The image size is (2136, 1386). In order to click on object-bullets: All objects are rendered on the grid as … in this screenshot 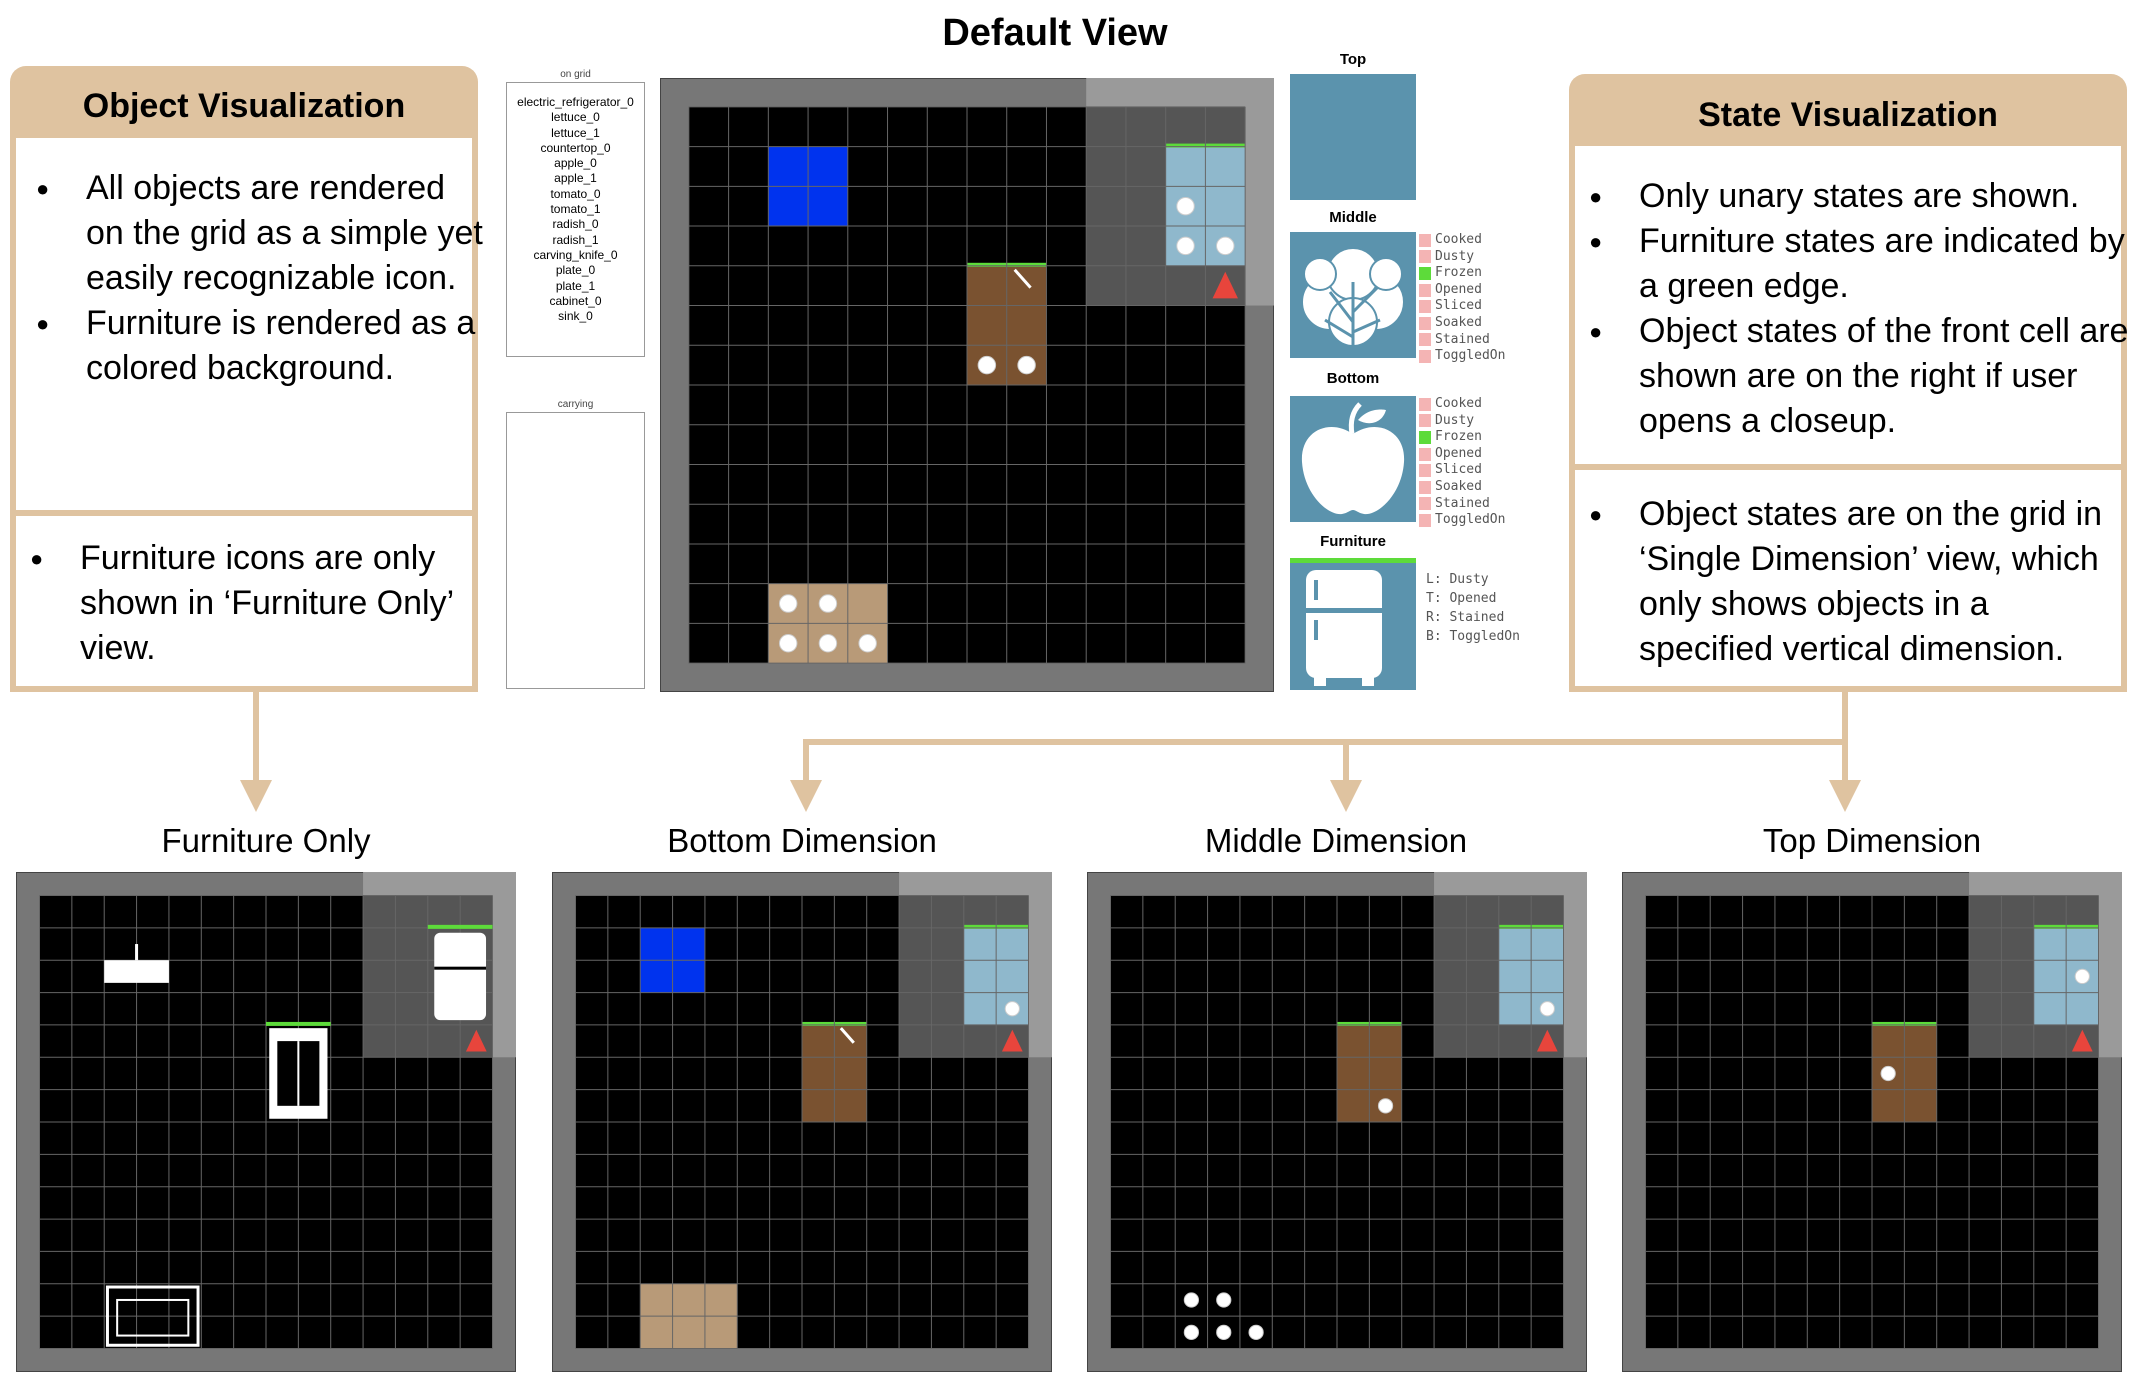, I will do `click(251, 278)`.